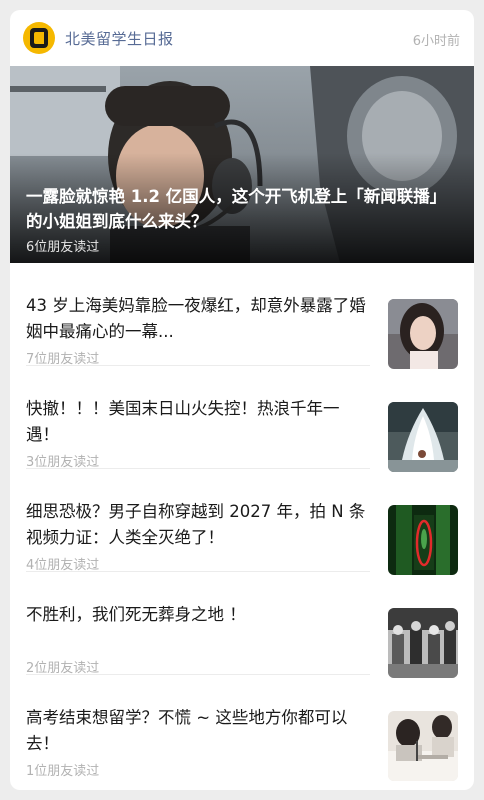 This screenshot has height=800, width=484. Describe the element at coordinates (242, 38) in the screenshot. I see `feed-header: 北美留学生日报 6小时前` at that location.